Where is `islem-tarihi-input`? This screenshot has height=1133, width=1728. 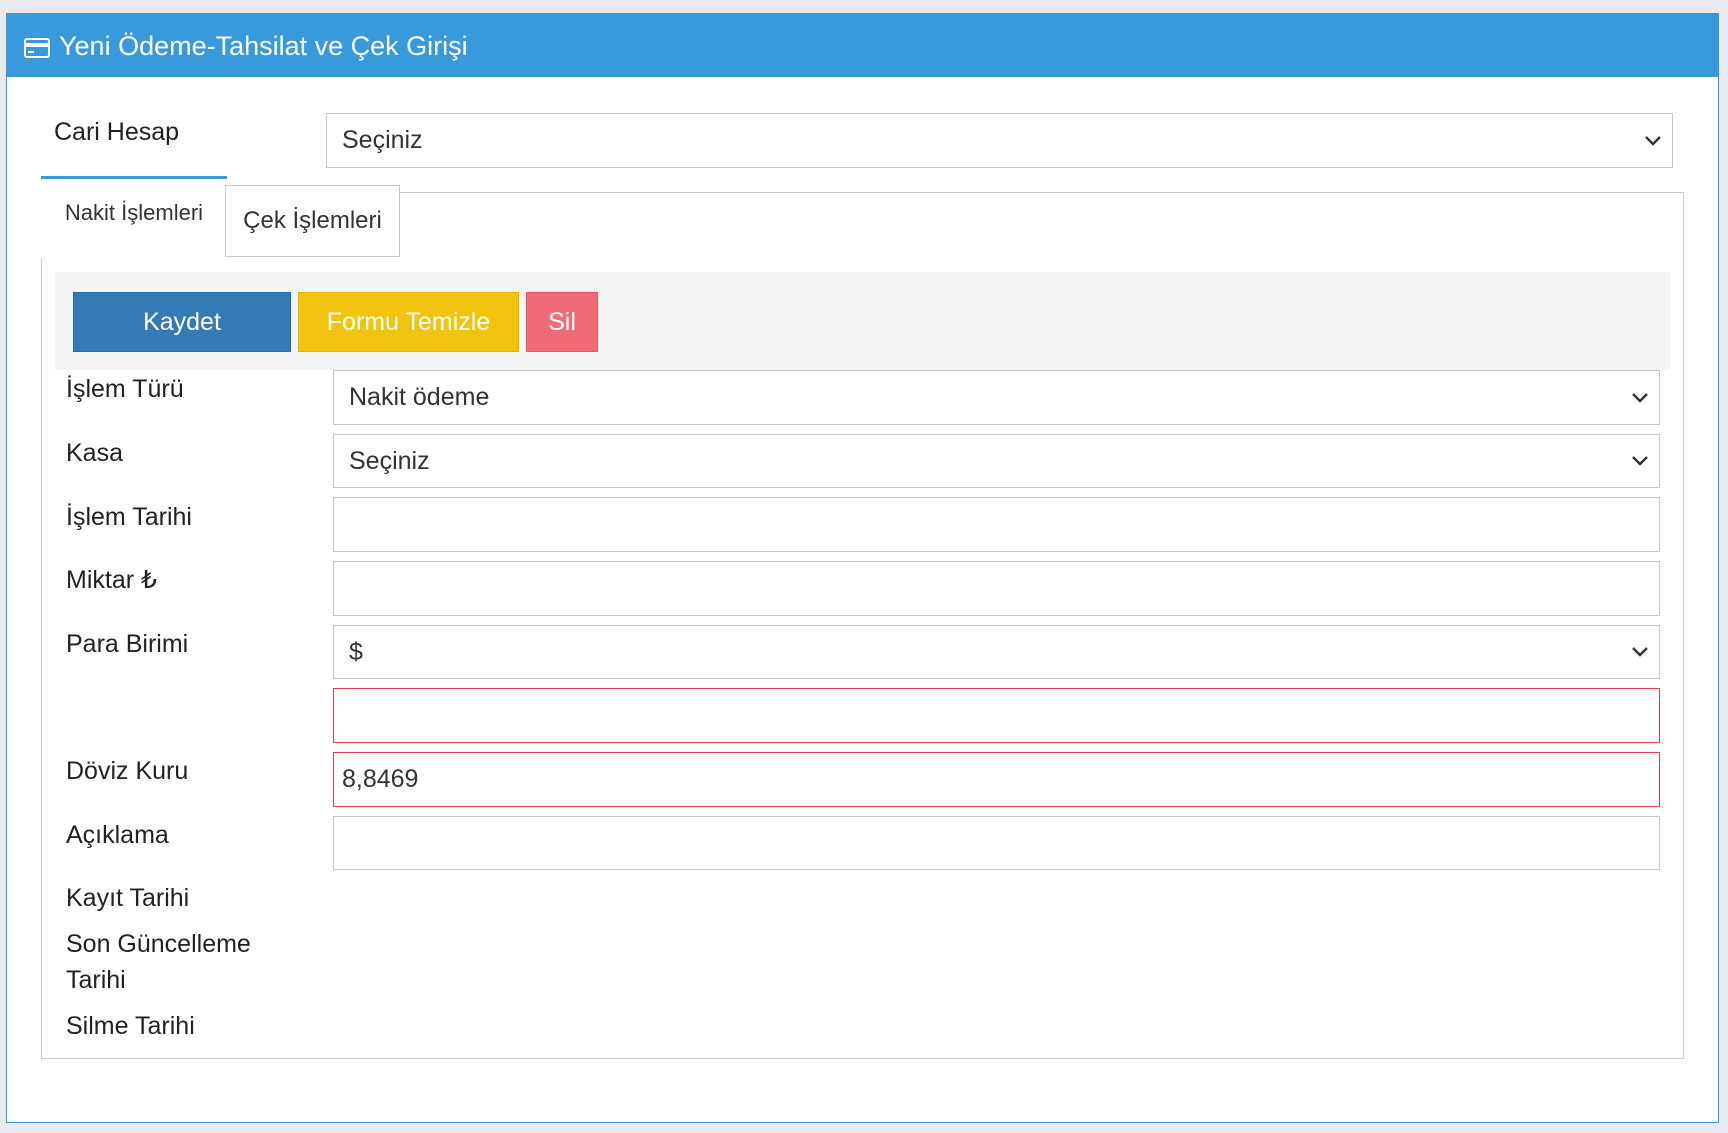 islem-tarihi-input is located at coordinates (996, 524).